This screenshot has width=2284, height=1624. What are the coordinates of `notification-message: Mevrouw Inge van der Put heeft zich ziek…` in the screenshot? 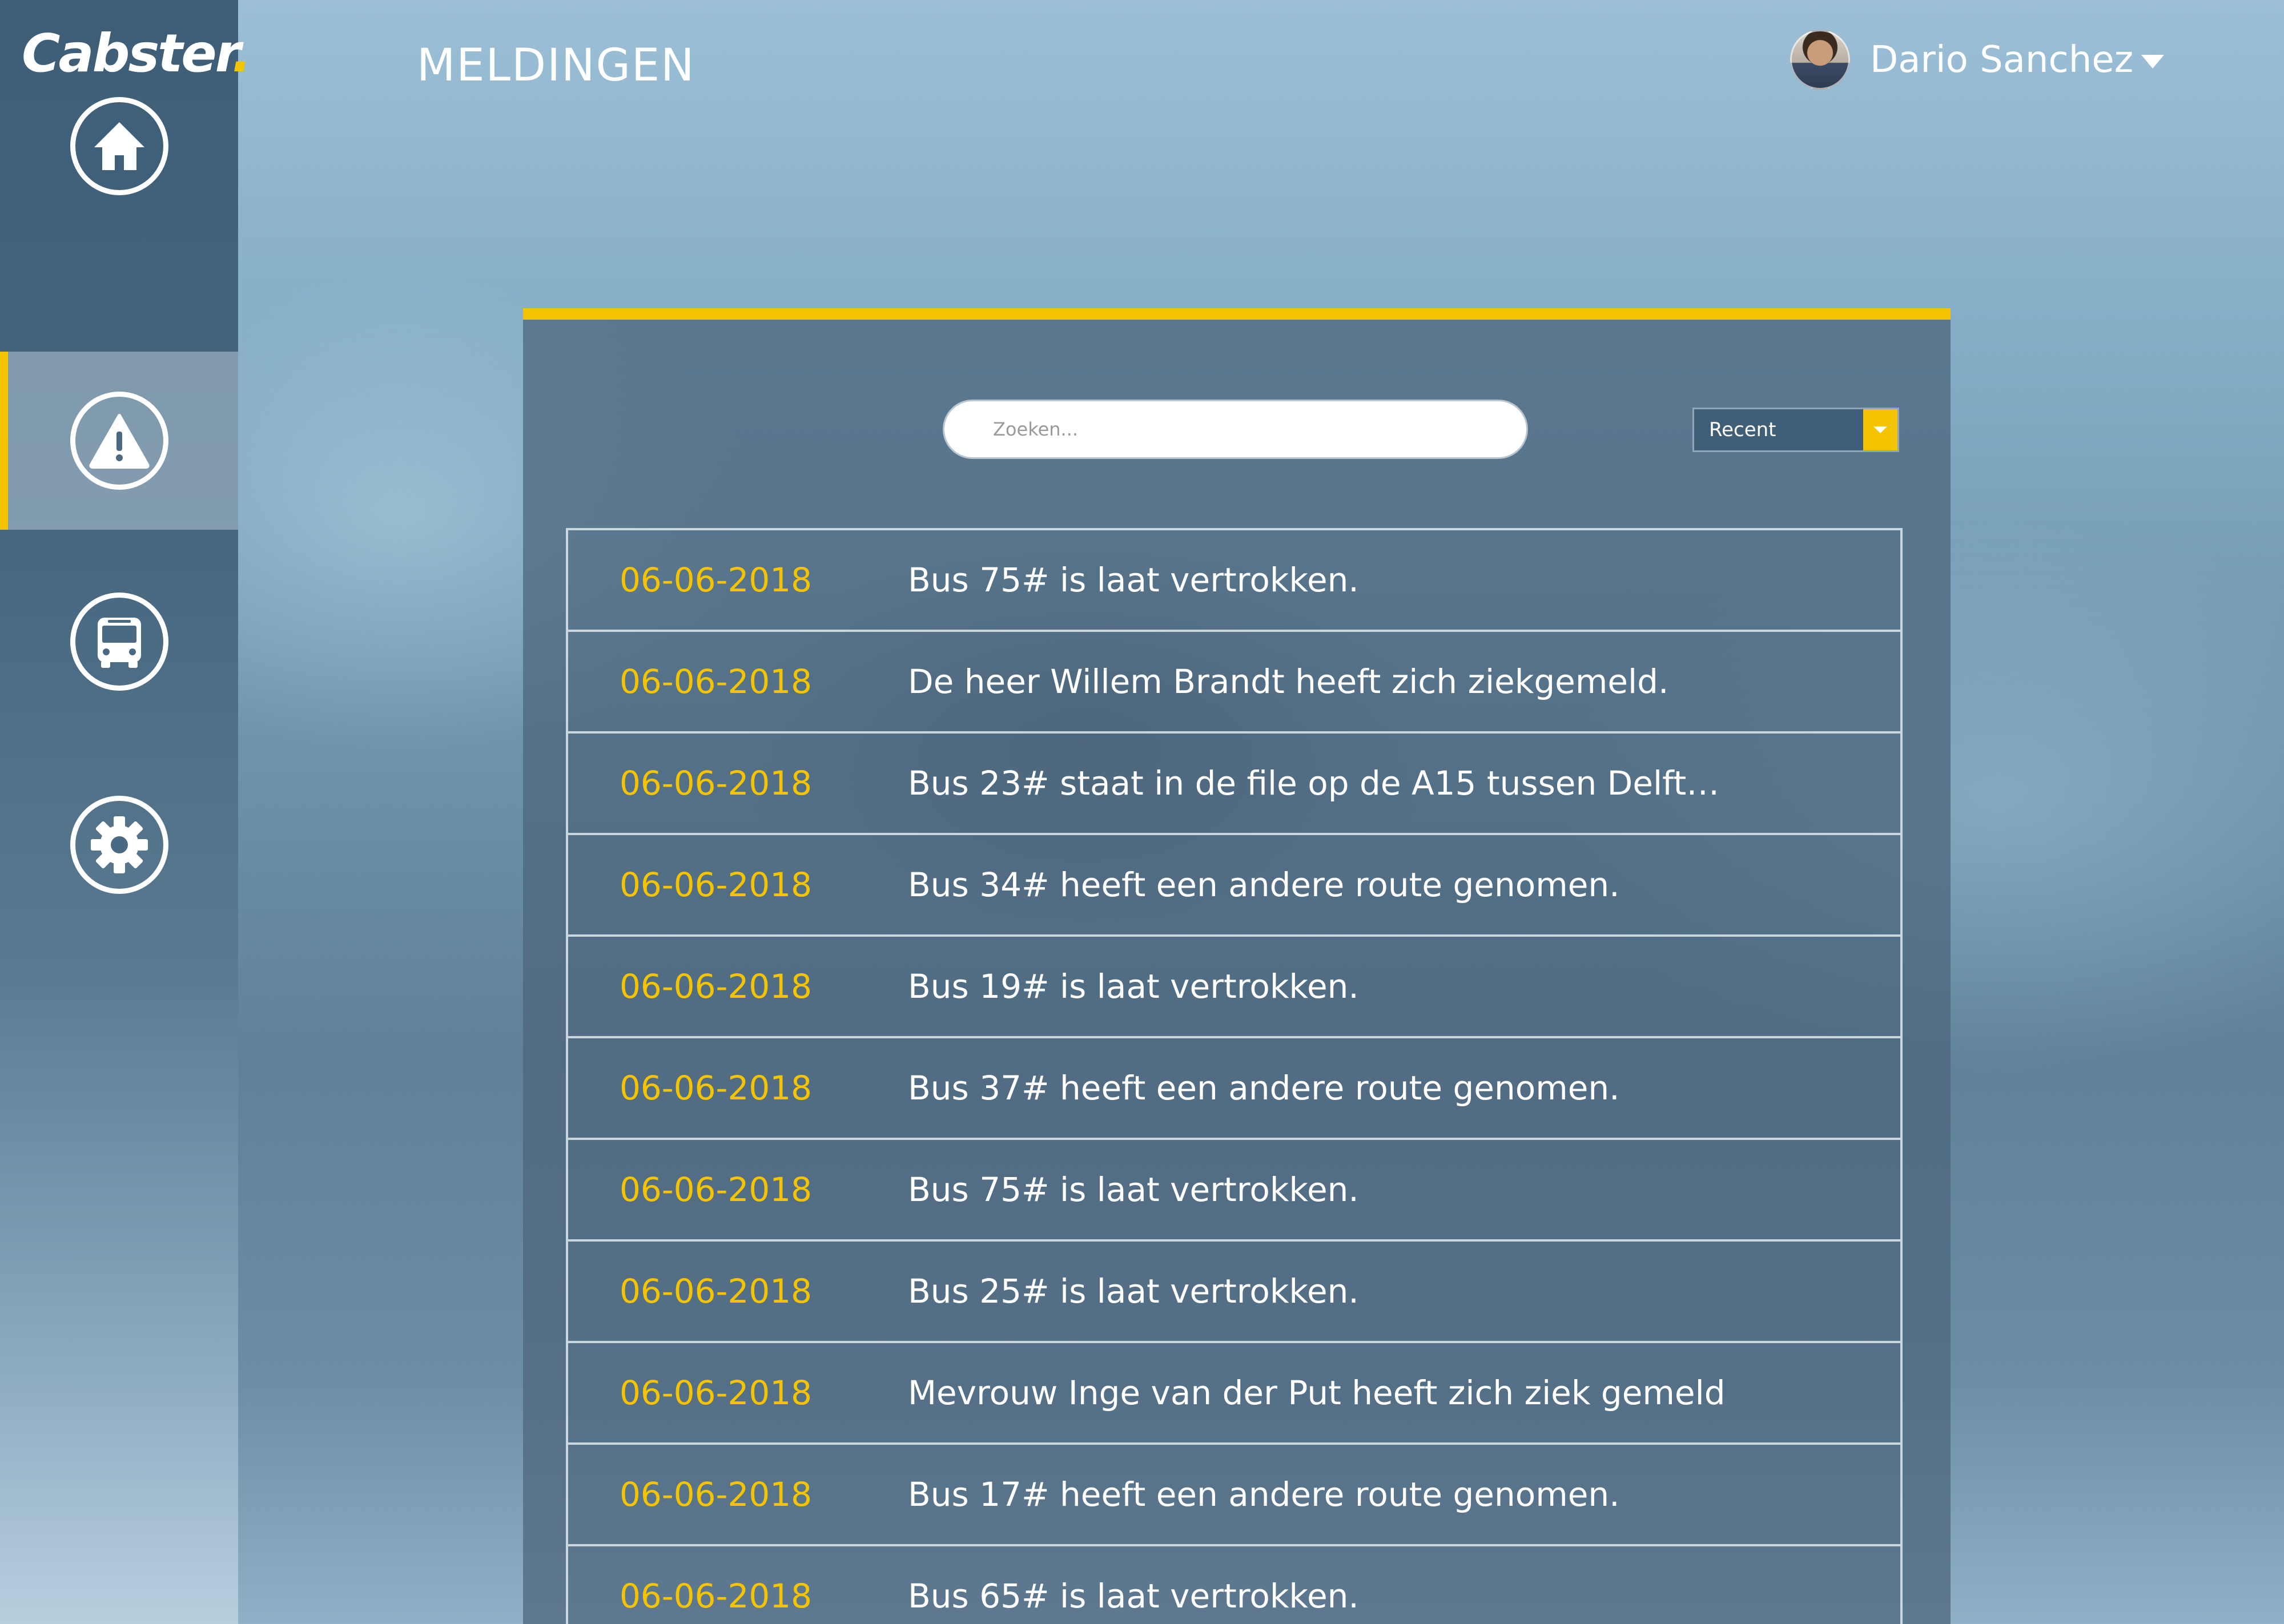 It's located at (1317, 1392).